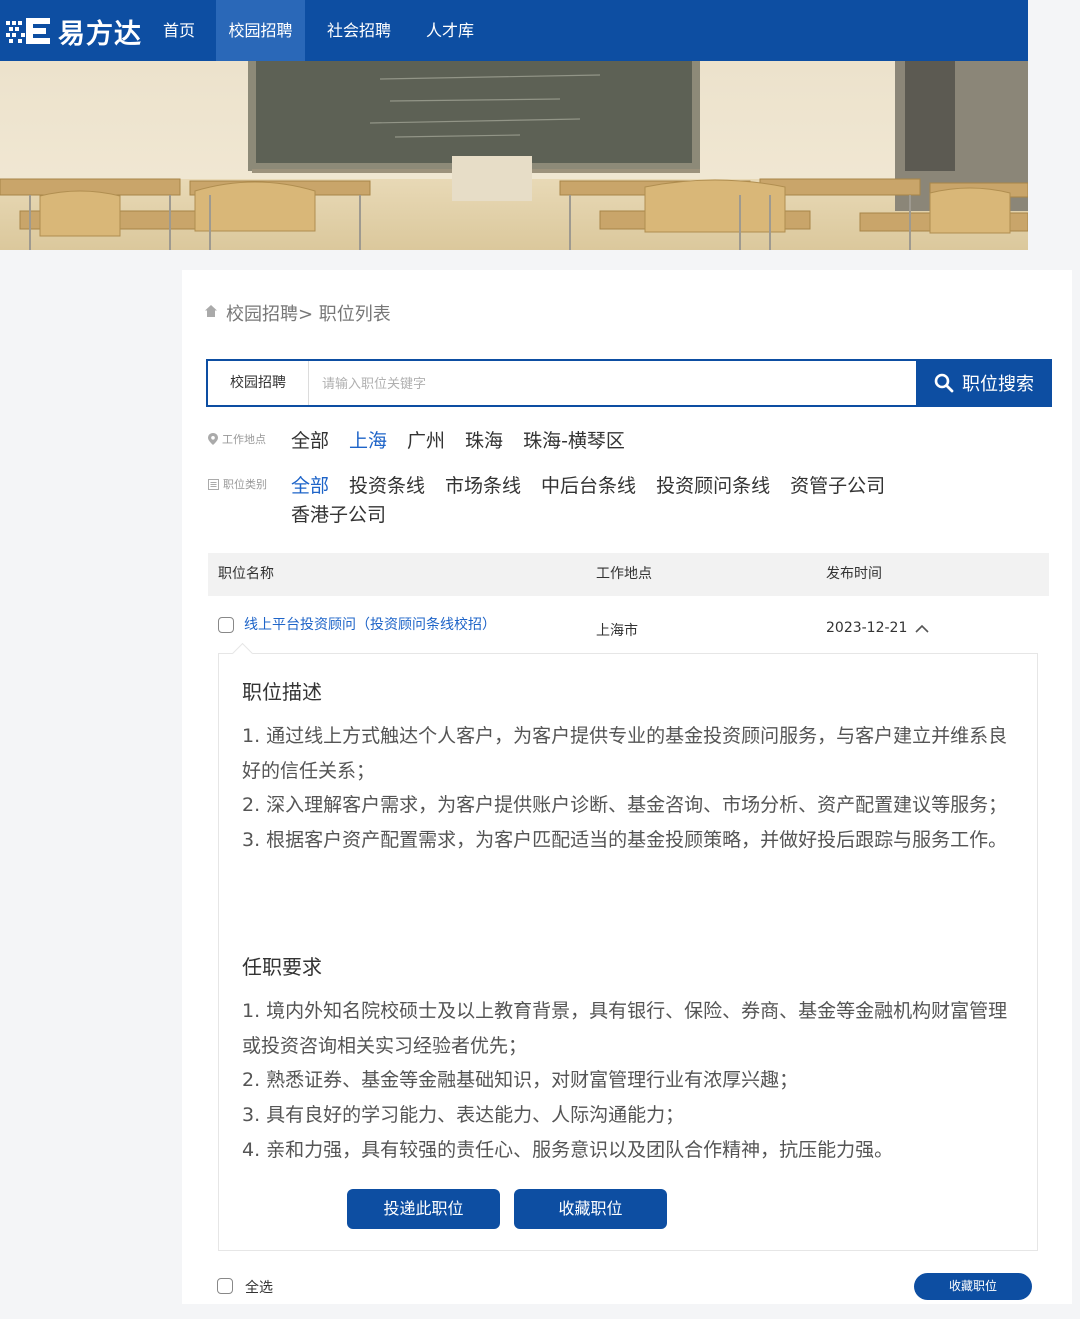 Image resolution: width=1080 pixels, height=1319 pixels. I want to click on classroom-illustration, so click(514, 155).